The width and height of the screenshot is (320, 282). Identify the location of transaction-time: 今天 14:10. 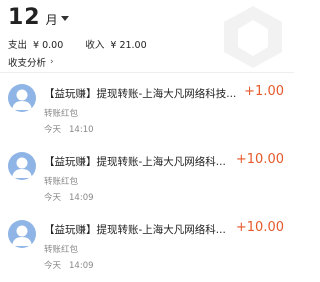
(69, 129).